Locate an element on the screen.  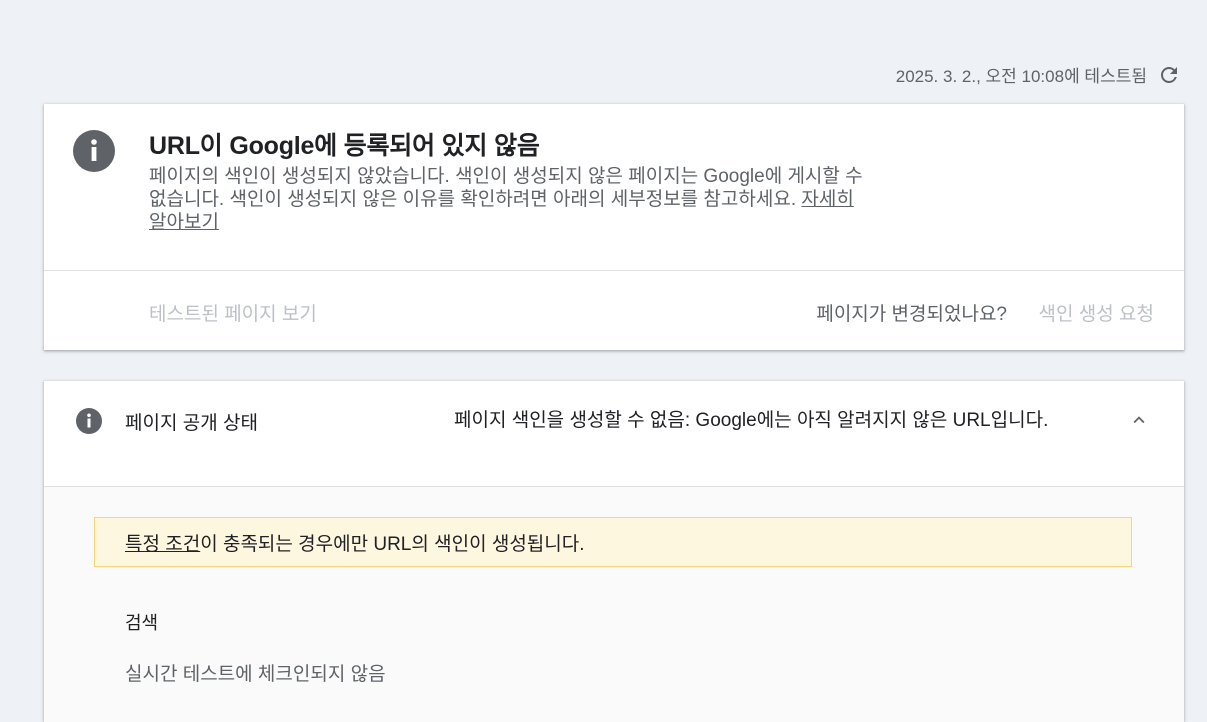
status-title: URL이 Google에 등록되어 있지 않음 is located at coordinates (344, 146).